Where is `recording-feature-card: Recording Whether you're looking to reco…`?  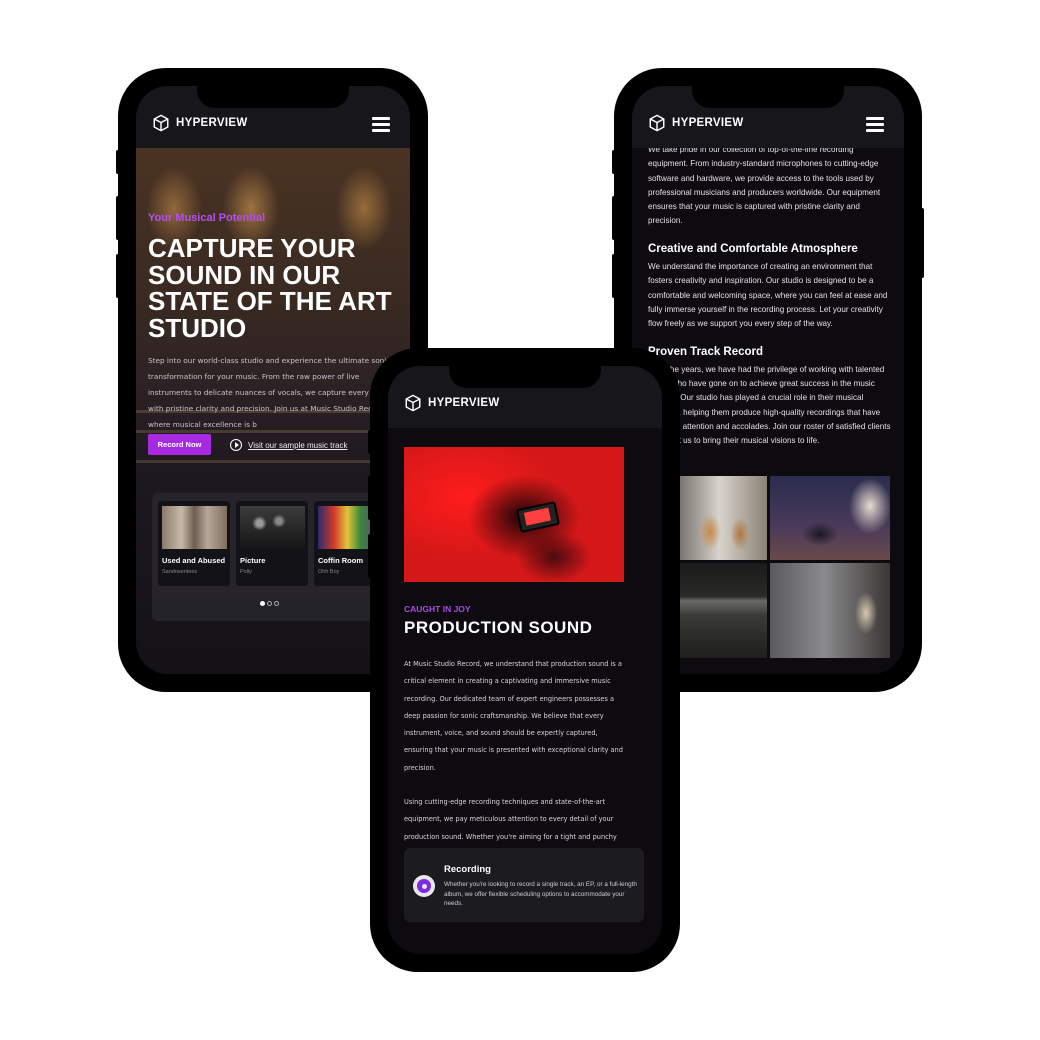 recording-feature-card: Recording Whether you're looking to reco… is located at coordinates (524, 885).